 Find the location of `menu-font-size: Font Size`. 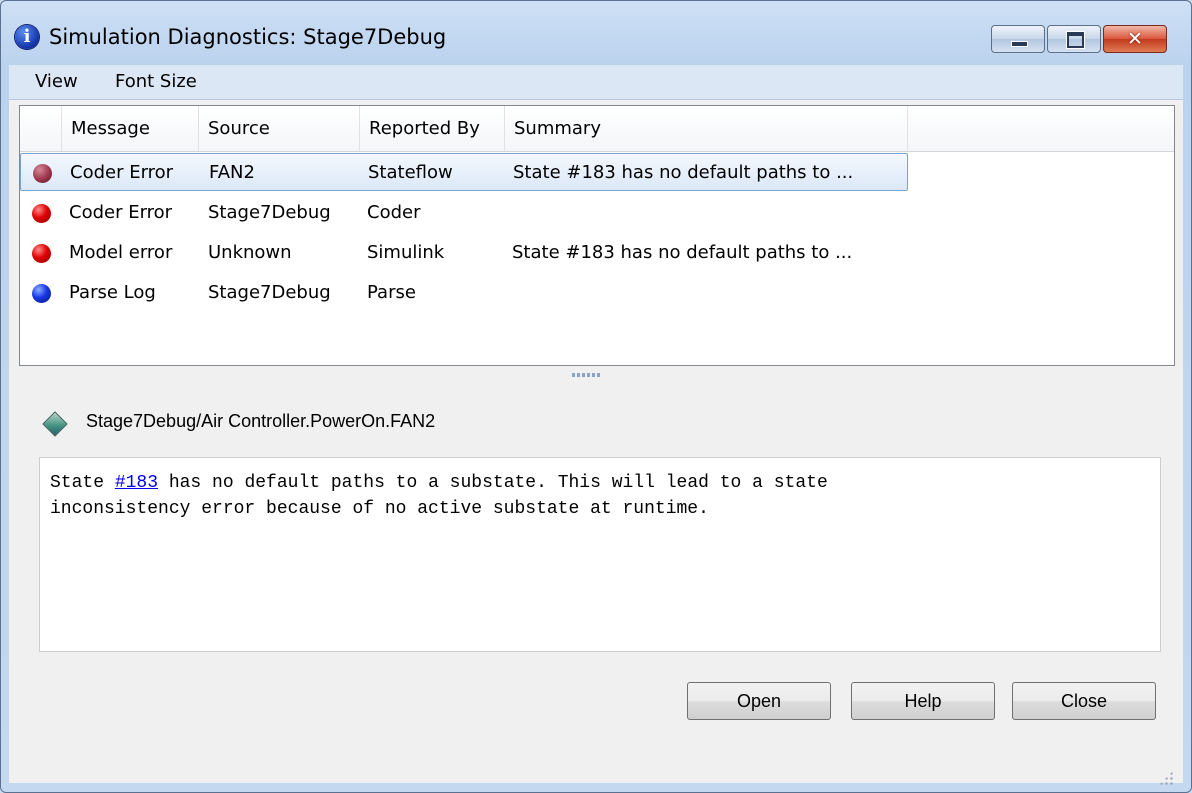

menu-font-size: Font Size is located at coordinates (156, 81).